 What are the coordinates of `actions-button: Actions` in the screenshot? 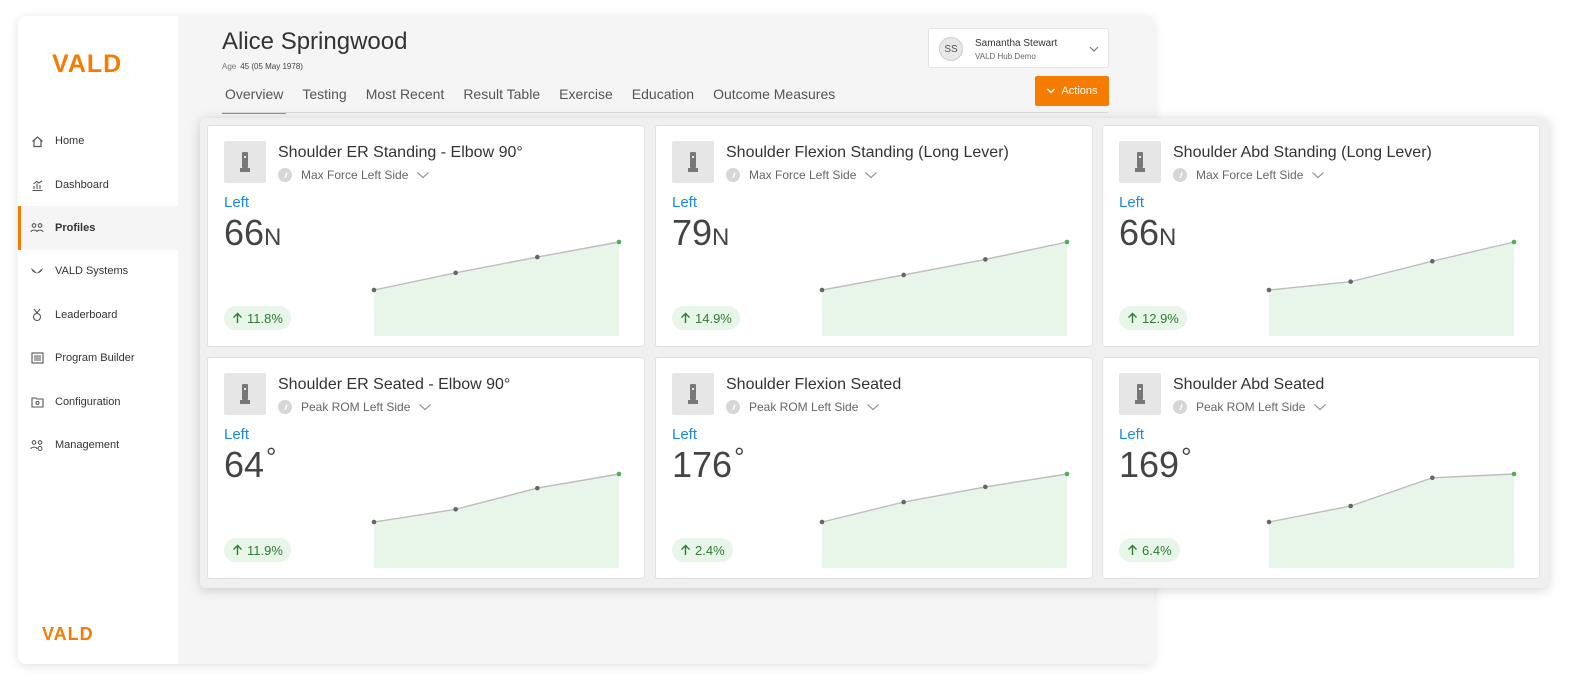 It's located at (1072, 91).